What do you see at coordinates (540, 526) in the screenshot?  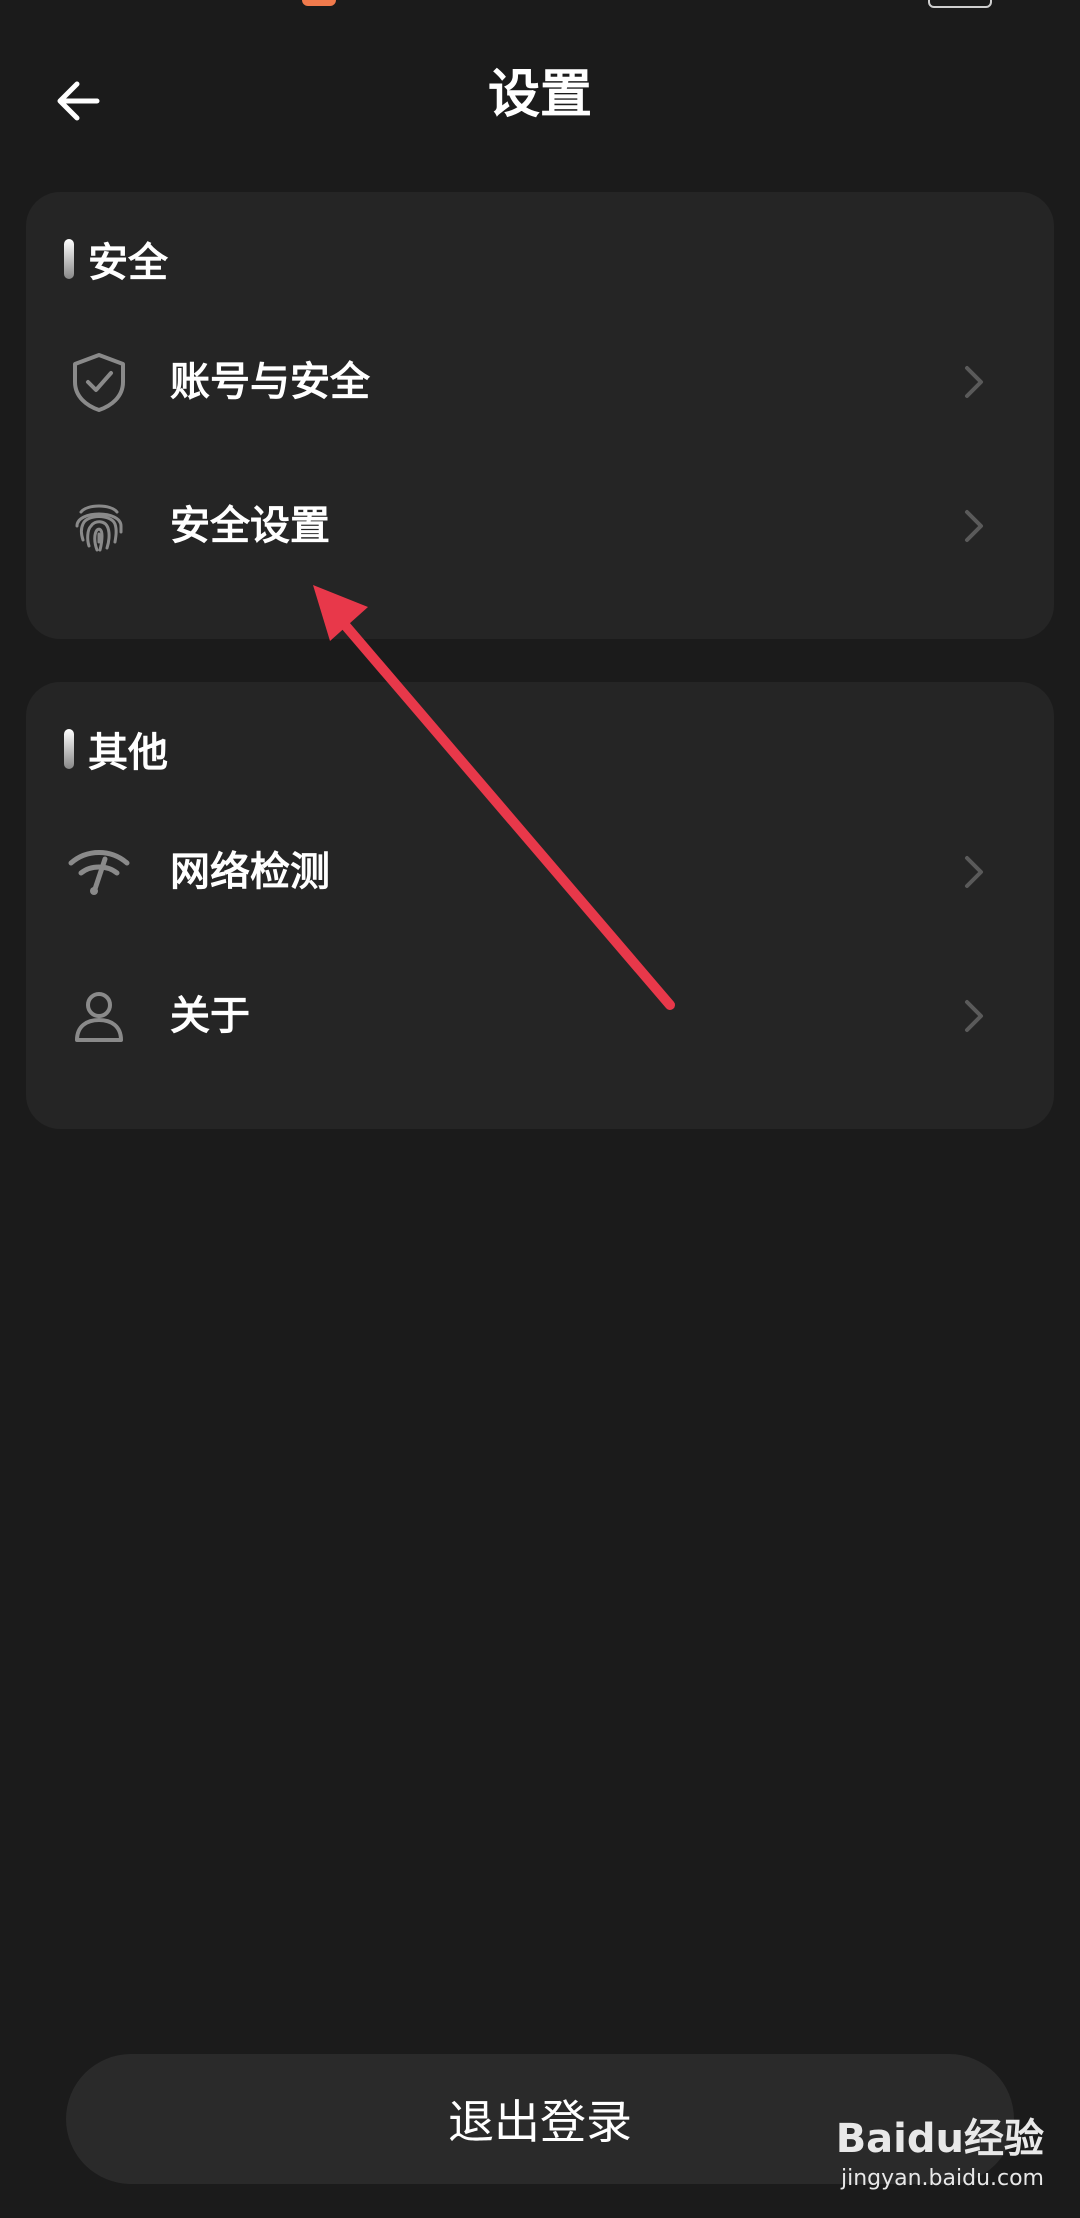 I see `settings-row-security-settings: 安全设置` at bounding box center [540, 526].